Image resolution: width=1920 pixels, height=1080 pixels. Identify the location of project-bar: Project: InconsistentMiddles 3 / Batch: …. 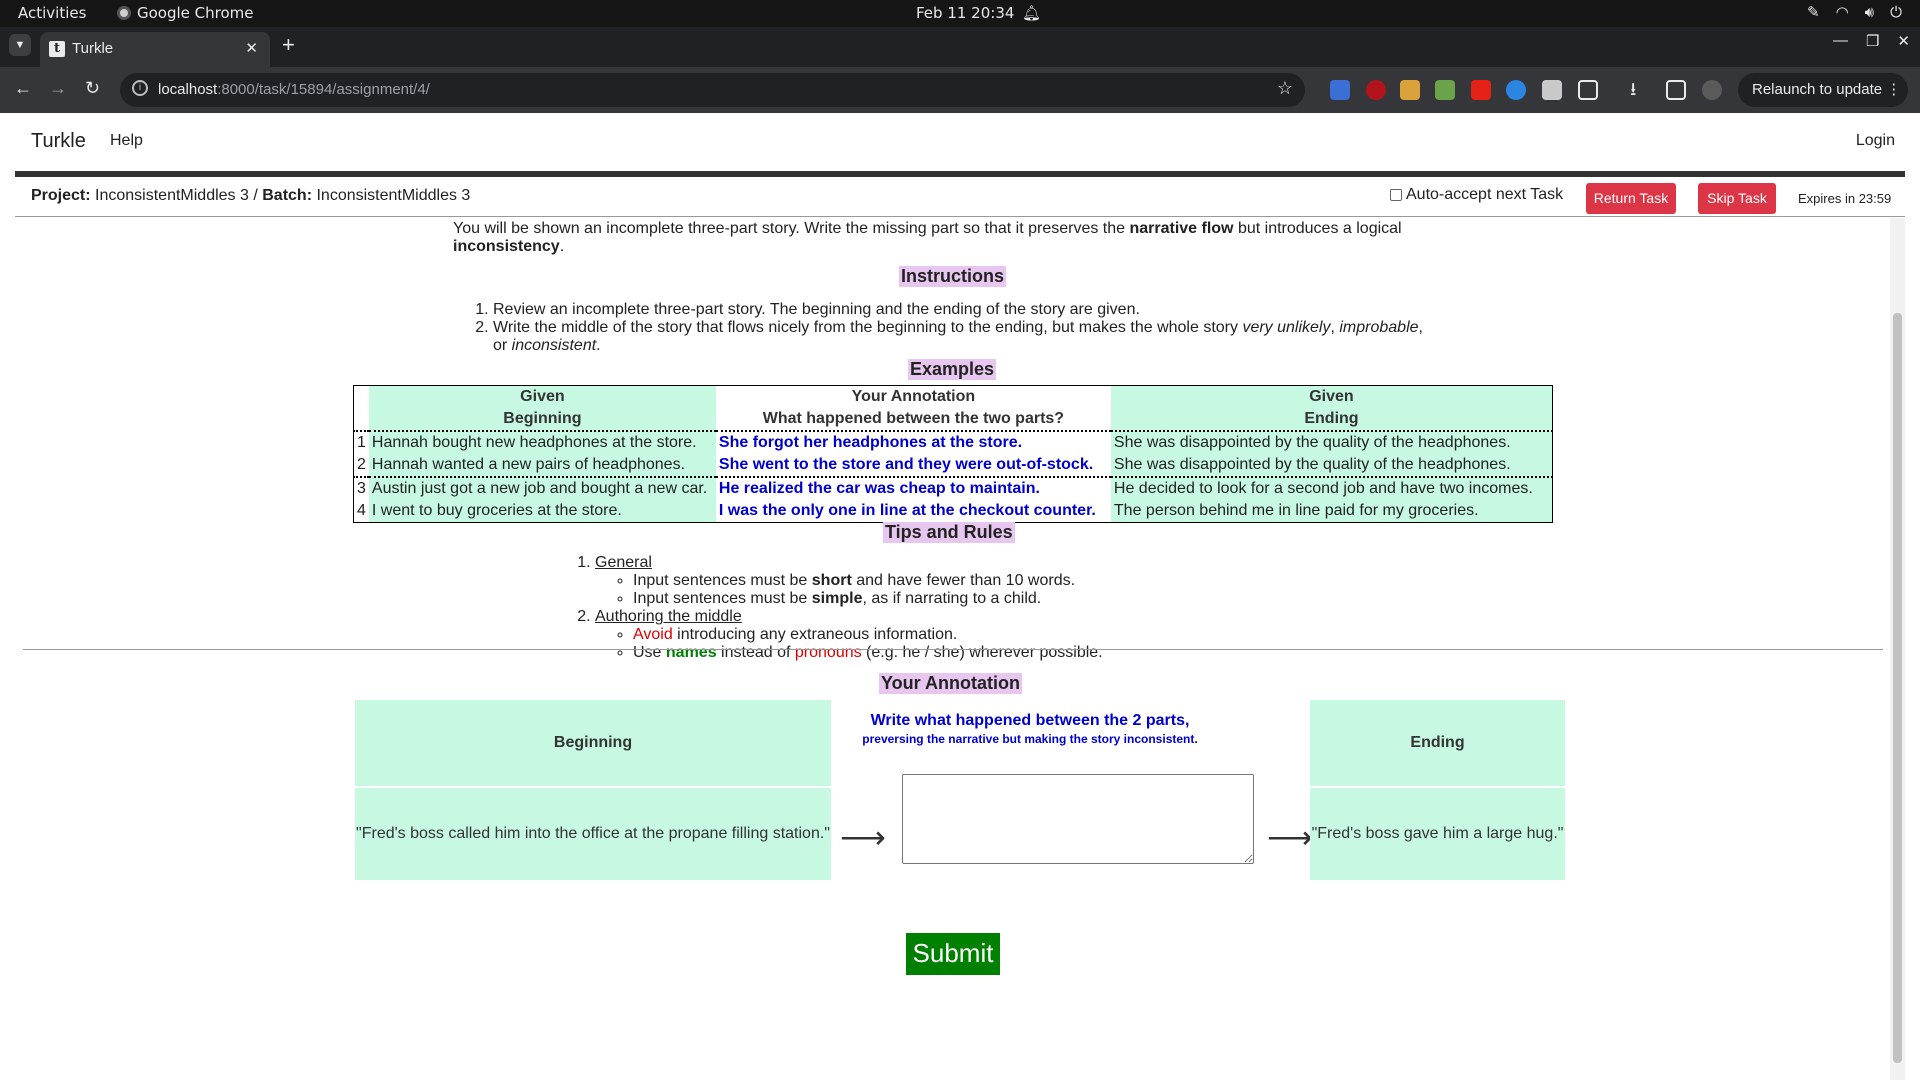
(960, 197).